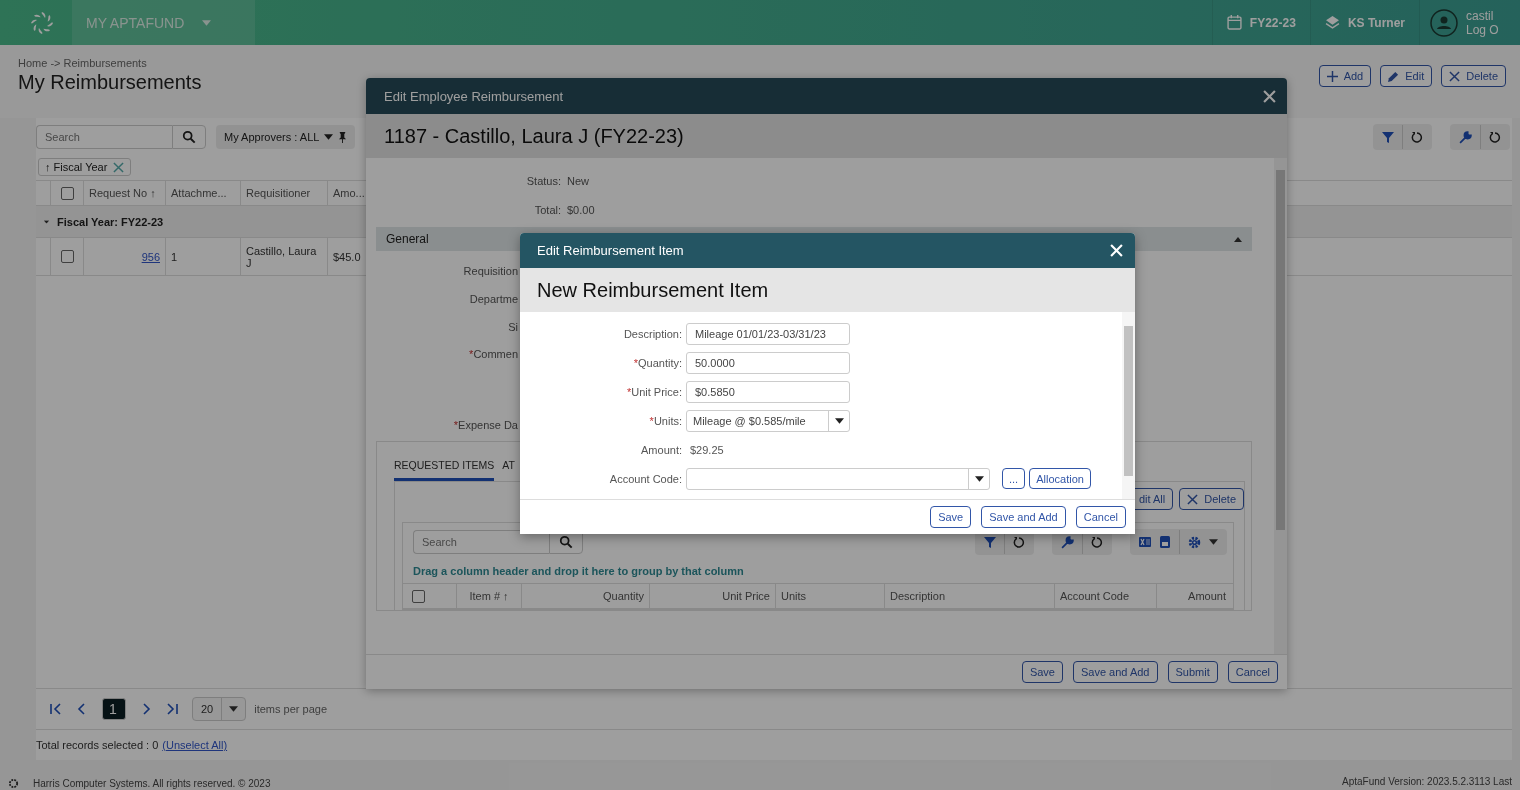  What do you see at coordinates (42, 22) in the screenshot?
I see `pinwheel-logo-icon` at bounding box center [42, 22].